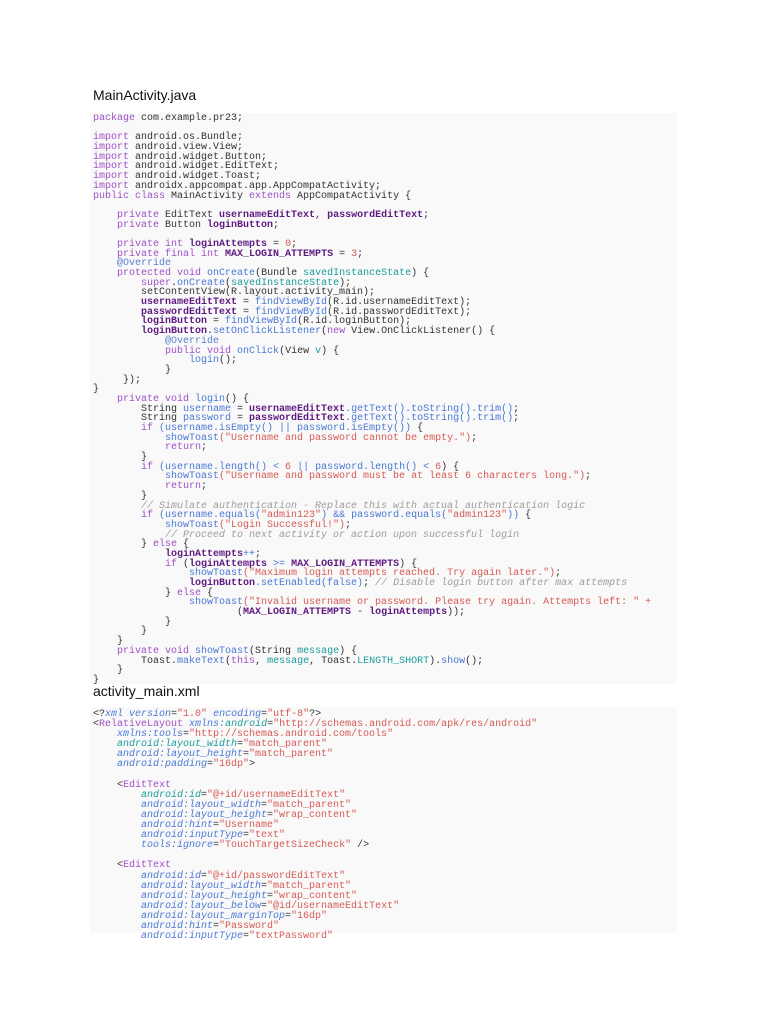 This screenshot has height=1024, width=768. Describe the element at coordinates (351, 196) in the screenshot. I see `code-token: AppCompatActivity {` at that location.